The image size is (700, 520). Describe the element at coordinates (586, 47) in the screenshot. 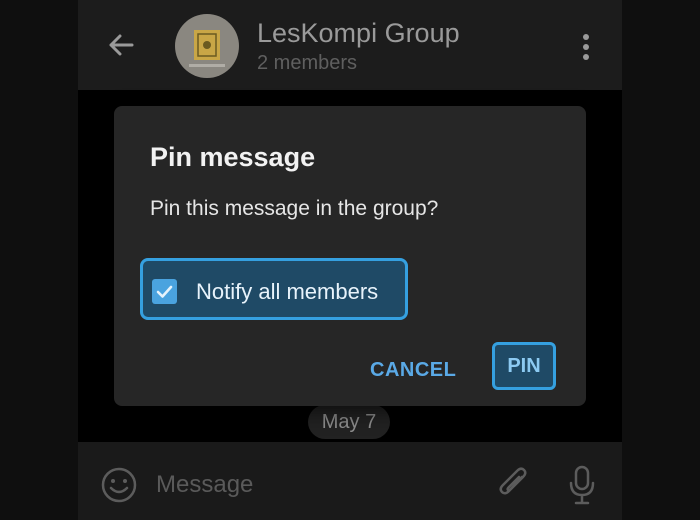

I see `more-vertical-icon` at that location.